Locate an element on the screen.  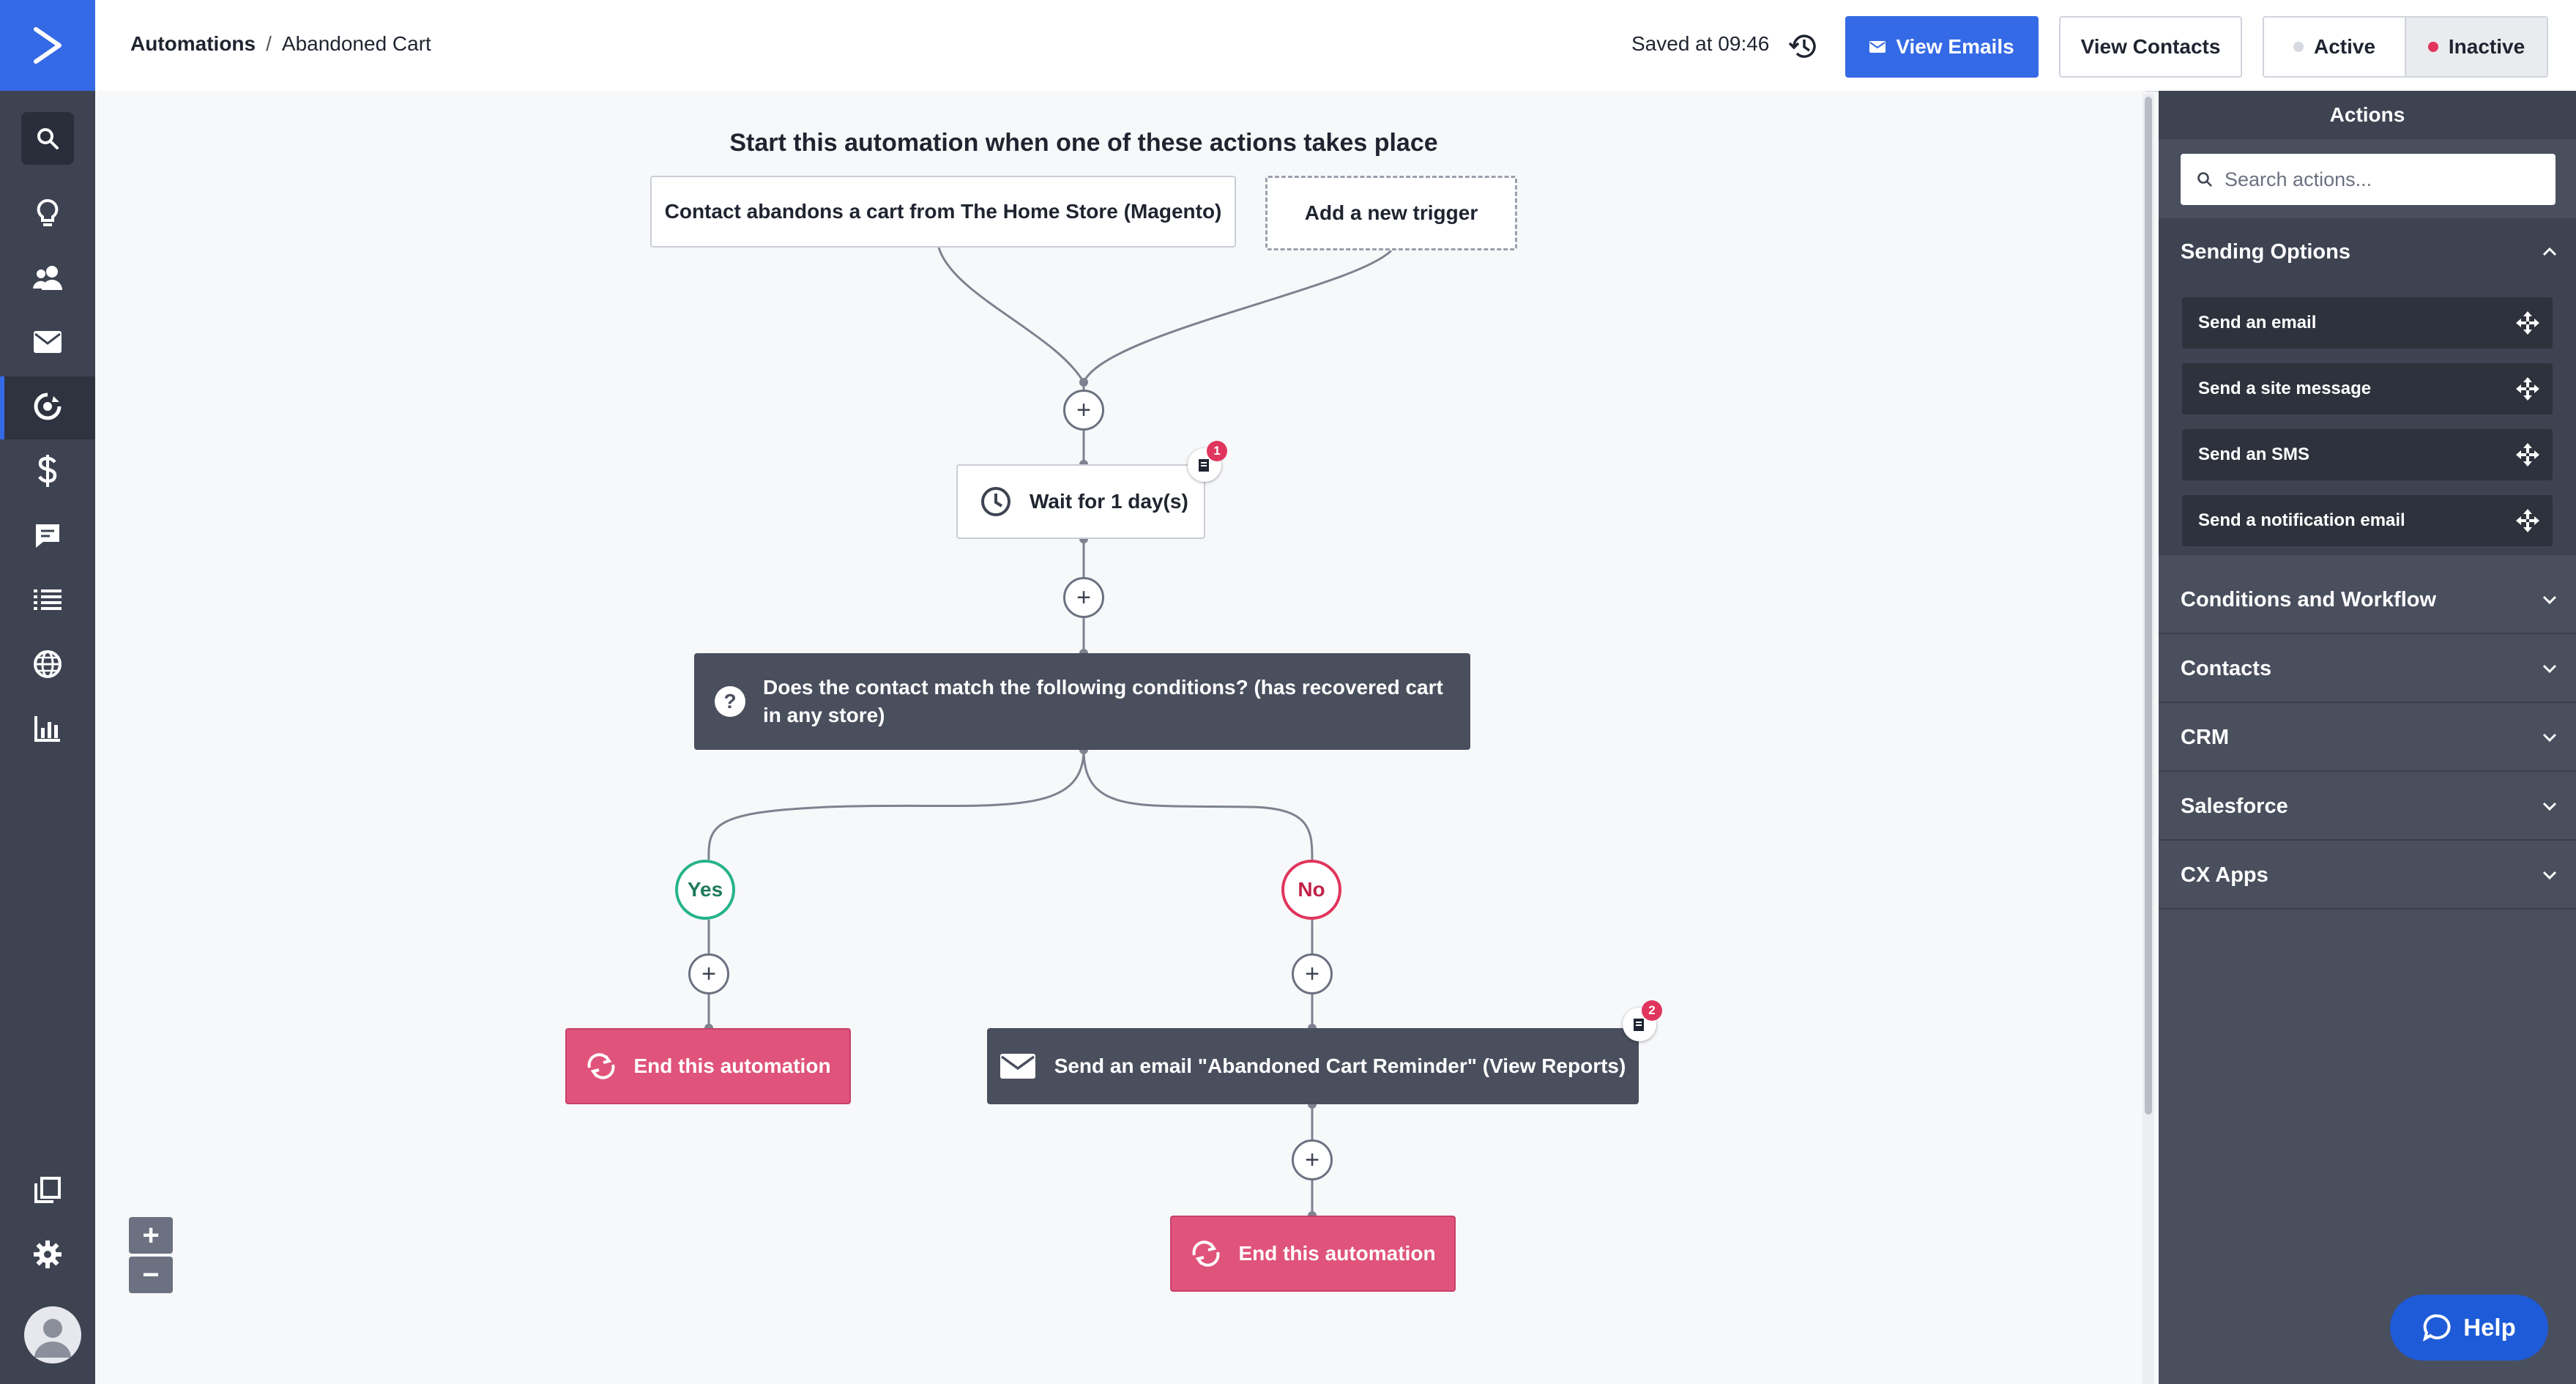
left-nav is located at coordinates (47, 692).